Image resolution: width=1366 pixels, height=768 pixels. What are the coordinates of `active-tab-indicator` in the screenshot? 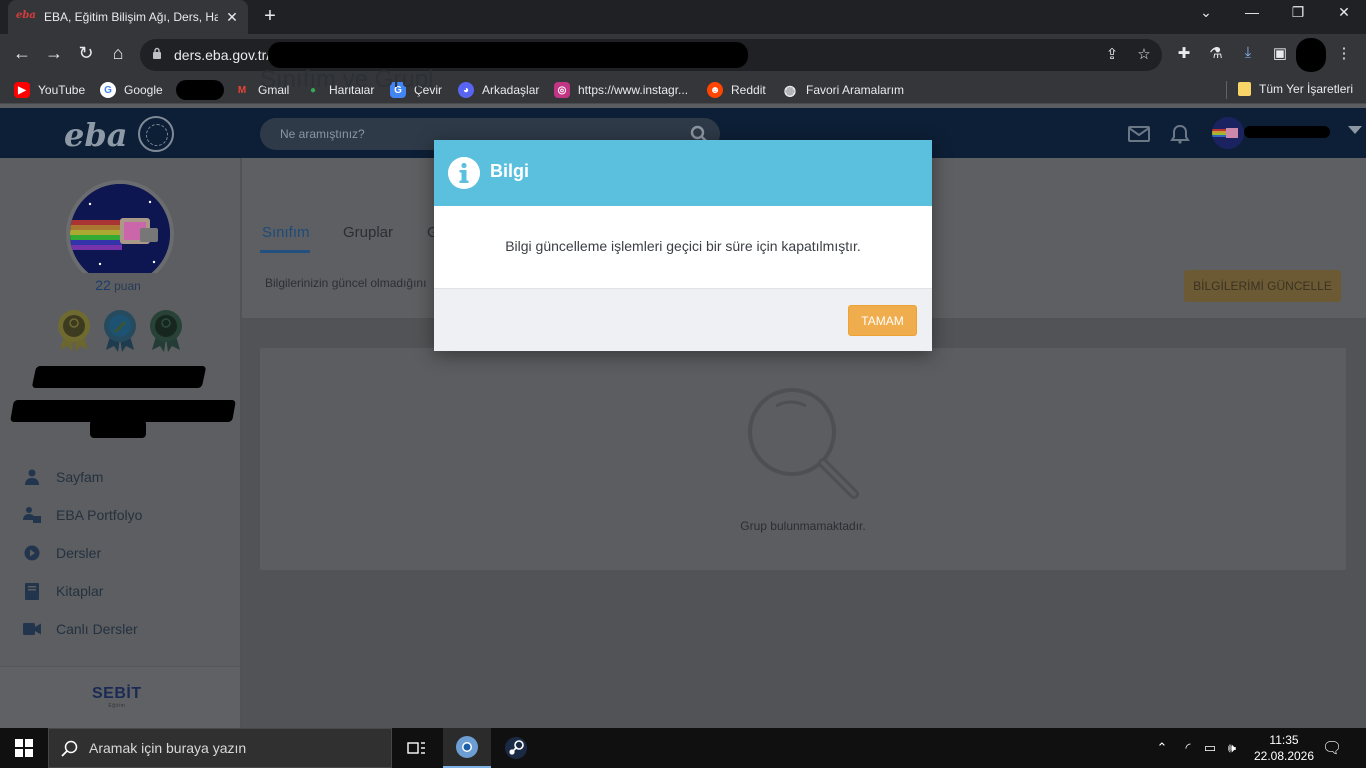 It's located at (285, 251).